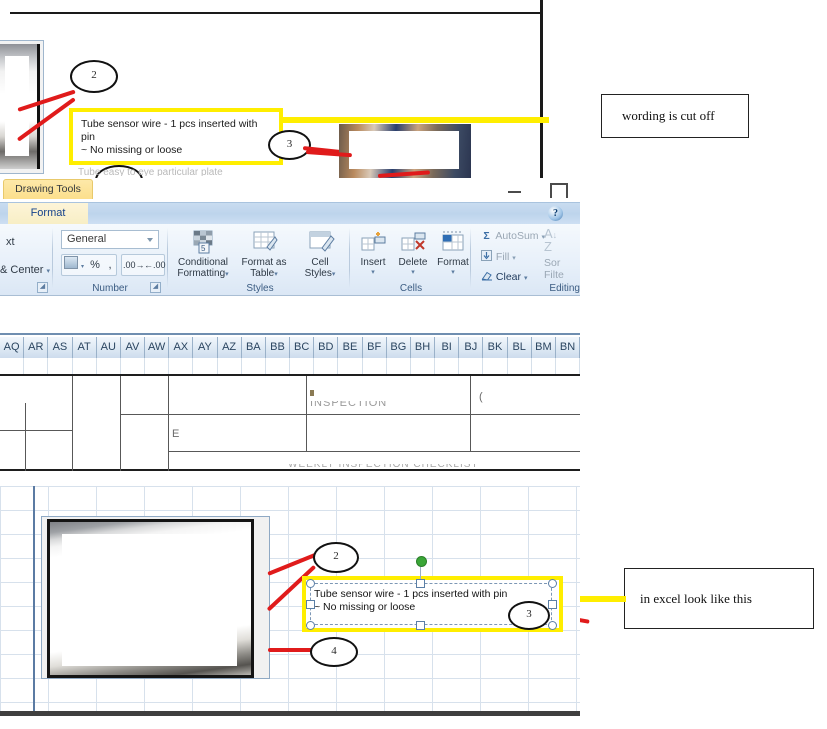 The height and width of the screenshot is (729, 827). What do you see at coordinates (568, 347) in the screenshot?
I see `column-header-BN: BN` at bounding box center [568, 347].